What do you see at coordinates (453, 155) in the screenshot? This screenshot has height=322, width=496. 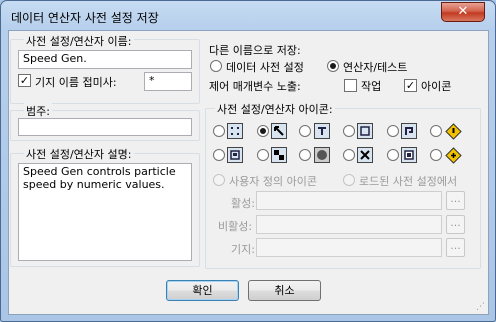 I see `warning-diamond-plus-icon` at bounding box center [453, 155].